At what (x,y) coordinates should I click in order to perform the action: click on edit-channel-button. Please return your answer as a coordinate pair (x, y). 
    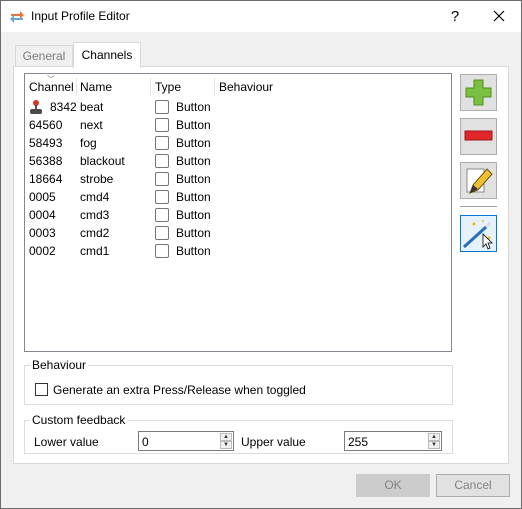
    Looking at the image, I should click on (478, 180).